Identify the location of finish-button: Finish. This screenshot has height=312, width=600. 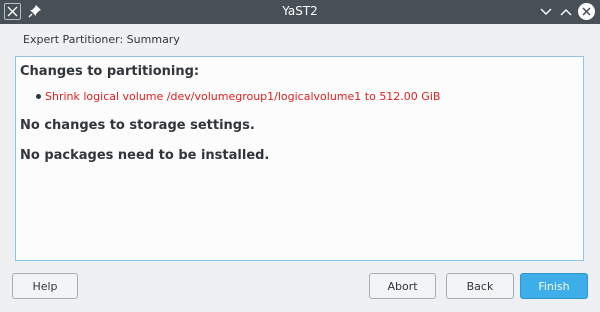
(554, 286).